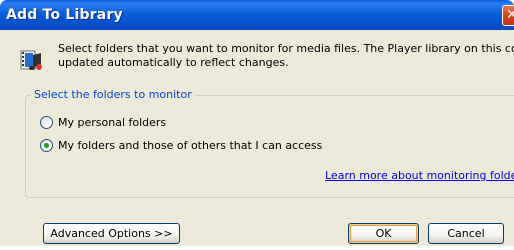 This screenshot has height=250, width=514. What do you see at coordinates (257, 248) in the screenshot?
I see `bottom-edge` at bounding box center [257, 248].